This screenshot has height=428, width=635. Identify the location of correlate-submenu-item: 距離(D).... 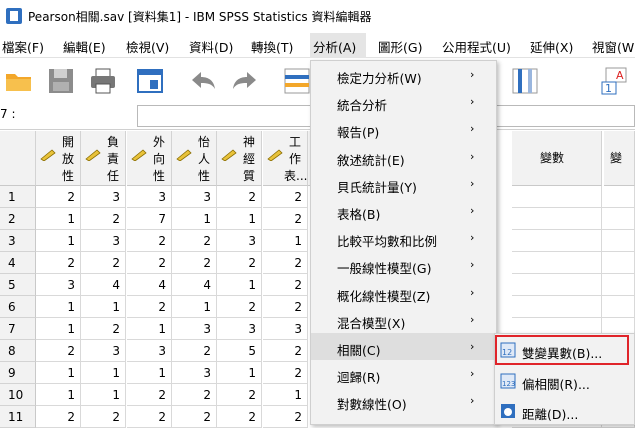
(550, 413).